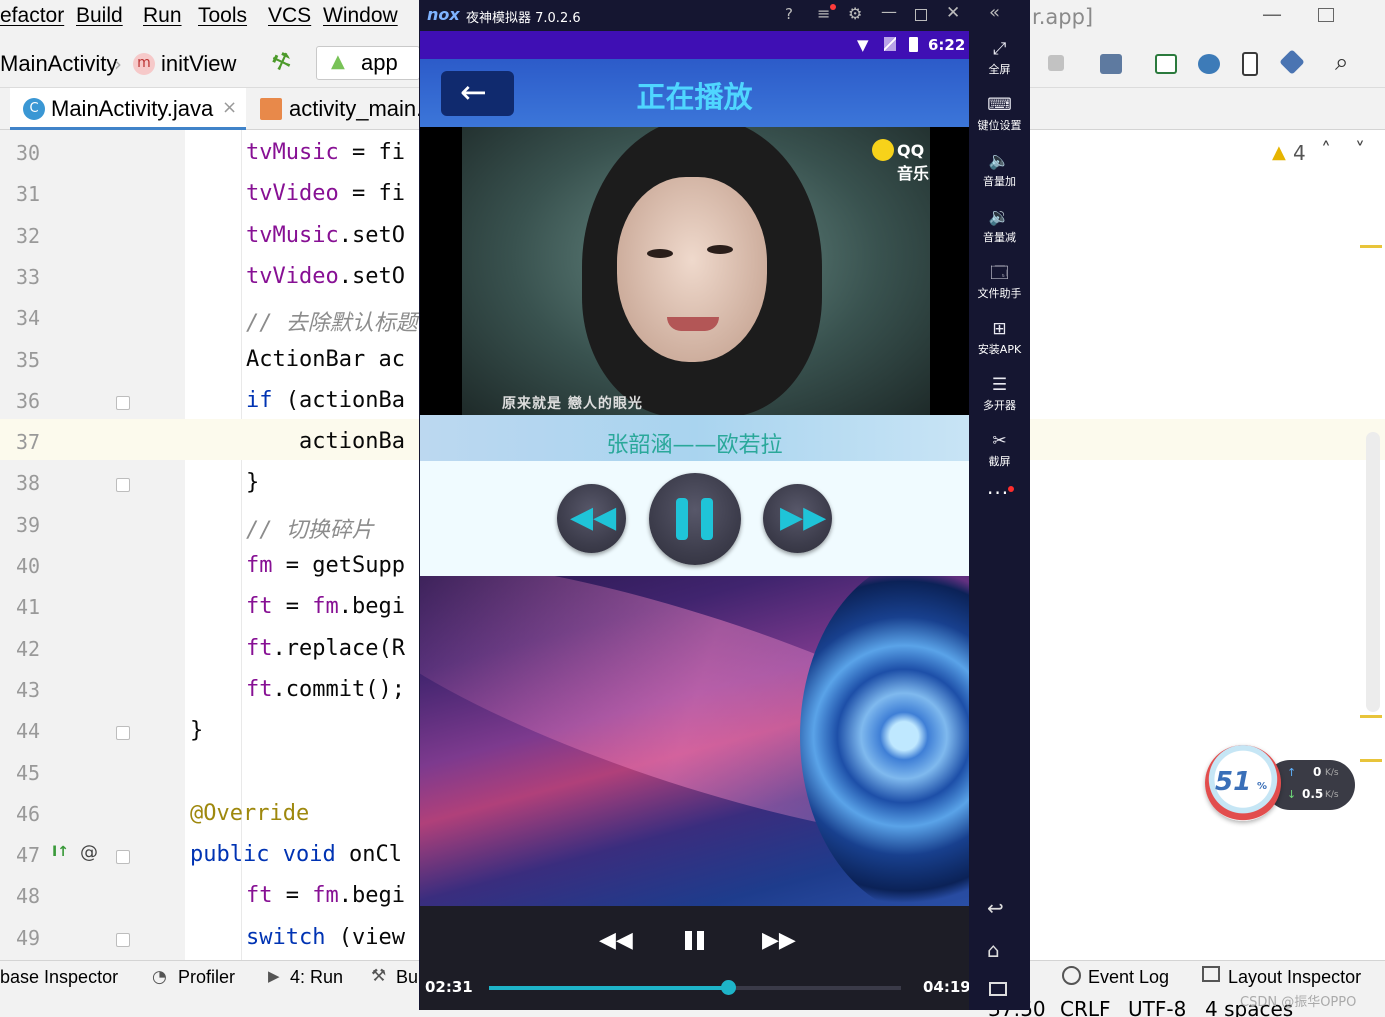  I want to click on menu-icon: ≡, so click(823, 13).